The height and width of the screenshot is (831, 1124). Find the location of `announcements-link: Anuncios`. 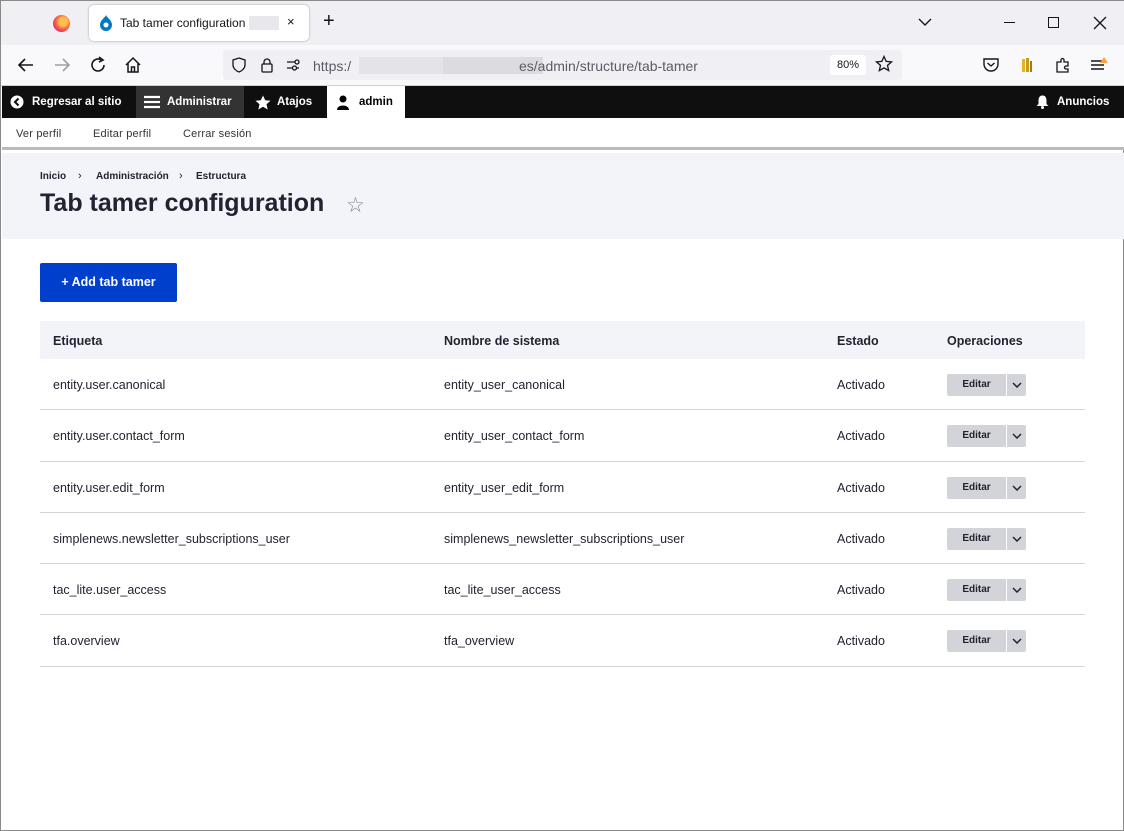

announcements-link: Anuncios is located at coordinates (1077, 102).